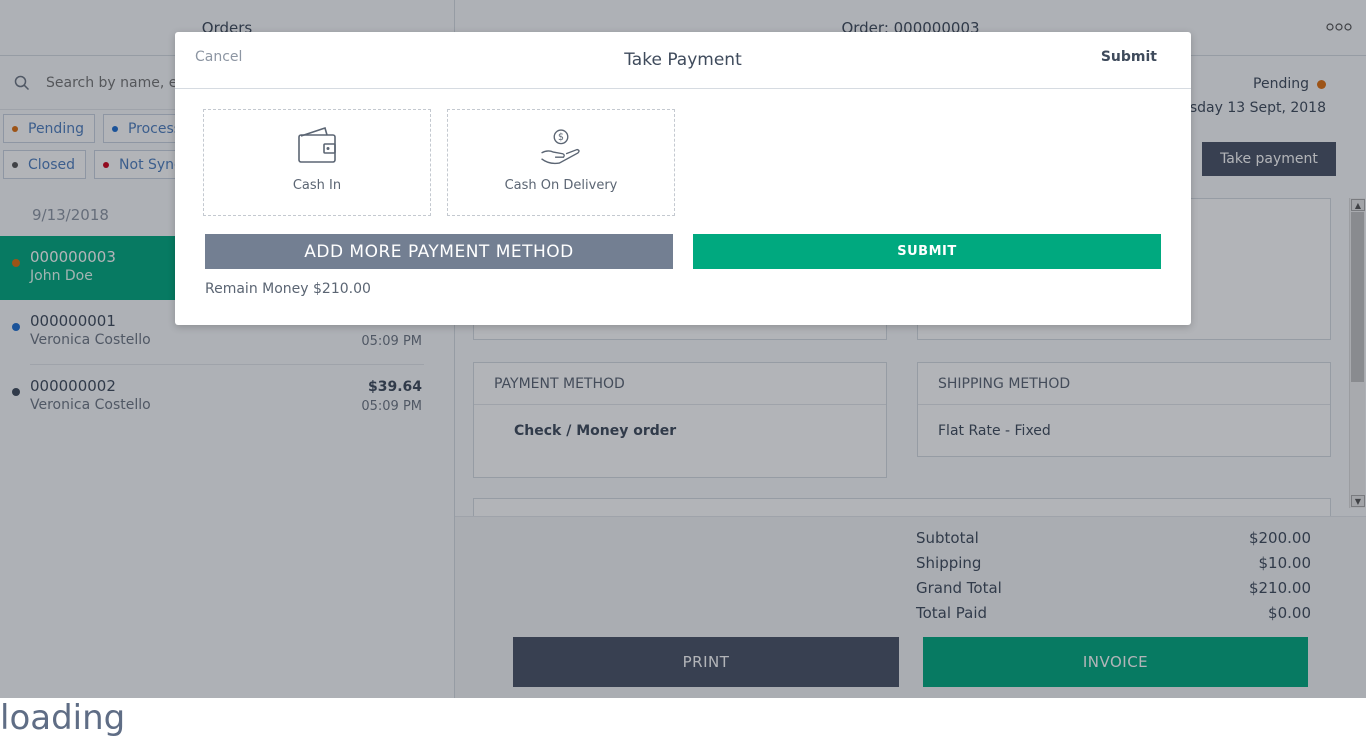  What do you see at coordinates (317, 185) in the screenshot?
I see `payment-method-label: Cash In` at bounding box center [317, 185].